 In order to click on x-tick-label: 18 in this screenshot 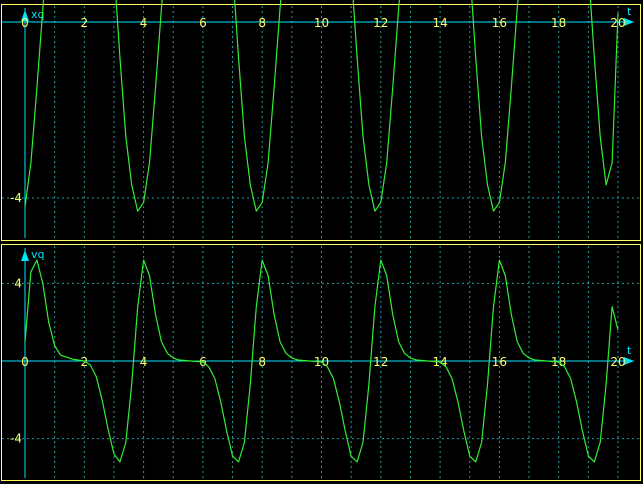, I will do `click(558, 23)`.